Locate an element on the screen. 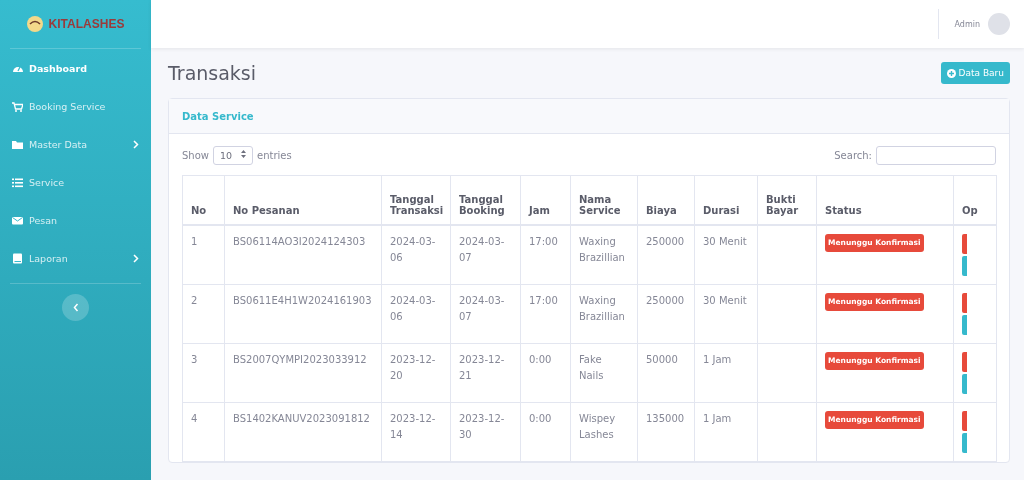 This screenshot has height=480, width=1024. table-cell: BS2007QYMPI2023033912 is located at coordinates (303, 373).